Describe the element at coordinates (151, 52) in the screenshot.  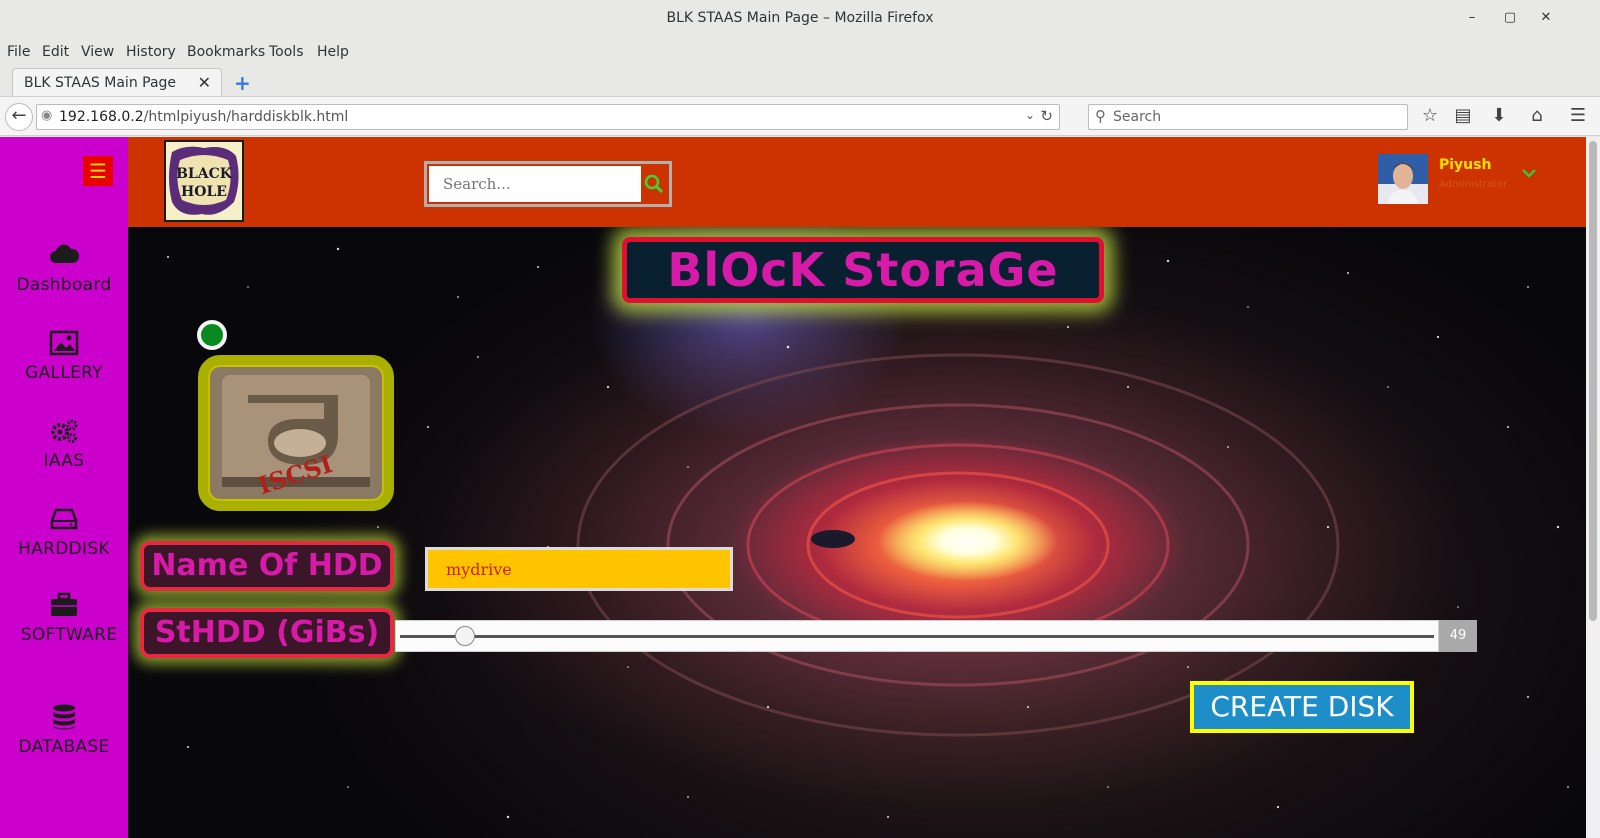
I see `menu-history: History` at that location.